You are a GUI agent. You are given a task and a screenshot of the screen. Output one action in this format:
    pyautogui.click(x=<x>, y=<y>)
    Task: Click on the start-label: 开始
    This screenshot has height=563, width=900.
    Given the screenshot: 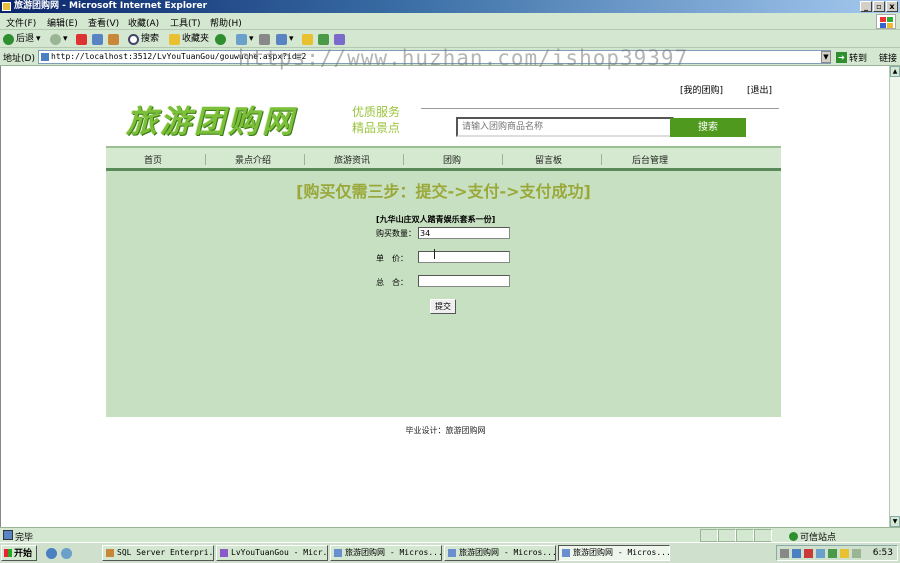 What is the action you would take?
    pyautogui.click(x=23, y=554)
    